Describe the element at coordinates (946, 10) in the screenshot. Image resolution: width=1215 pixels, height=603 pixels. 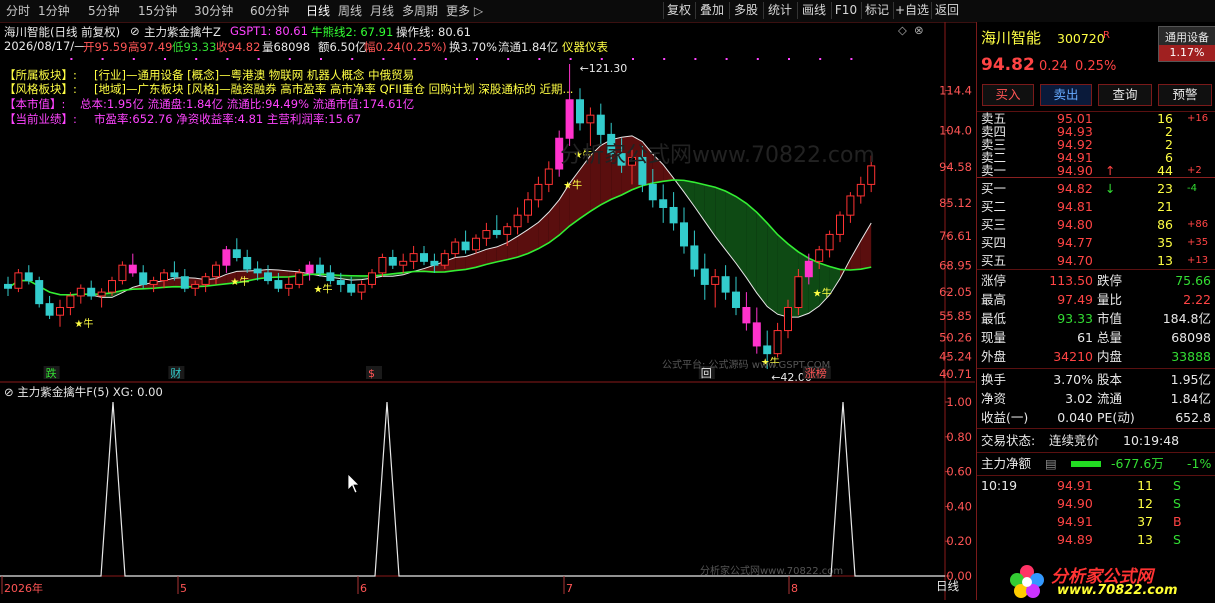
I see `toolbar-button-8: 返回` at that location.